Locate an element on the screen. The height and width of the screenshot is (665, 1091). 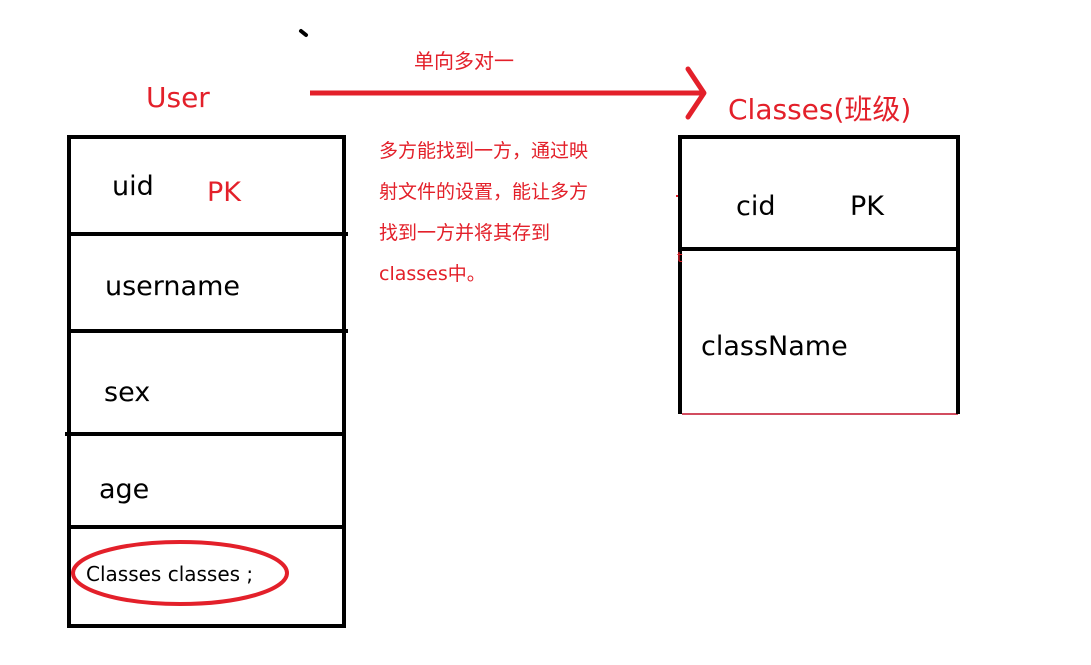
user-box-left-border is located at coordinates (69, 381).